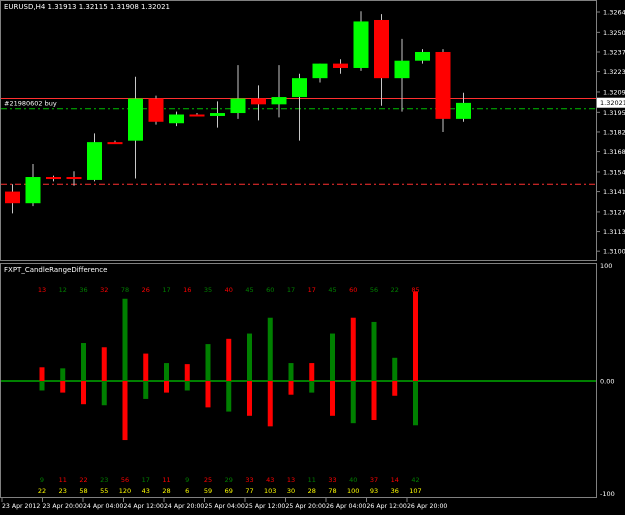  I want to click on indicator-title: FXPT_CandleRangeDifference, so click(55, 270).